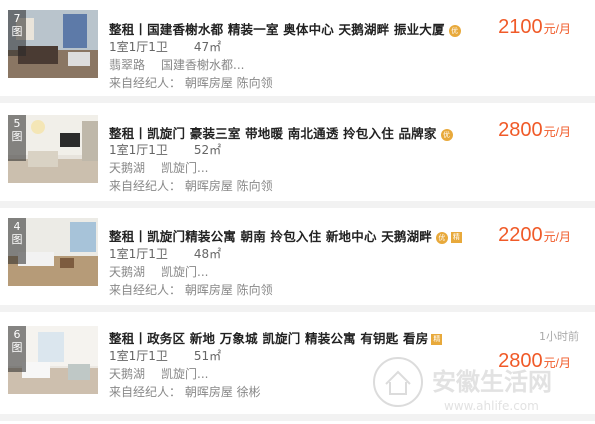  Describe the element at coordinates (276, 337) in the screenshot. I see `listing-title: 整租丨政务区 新地 万象城 凯旋门 精装公寓 有钥匙 看房精` at that location.